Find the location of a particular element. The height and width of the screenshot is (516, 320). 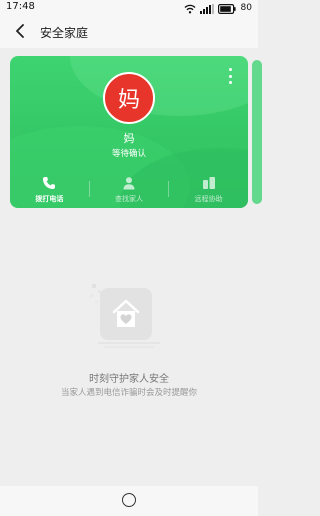

house-heart-icon is located at coordinates (129, 317).